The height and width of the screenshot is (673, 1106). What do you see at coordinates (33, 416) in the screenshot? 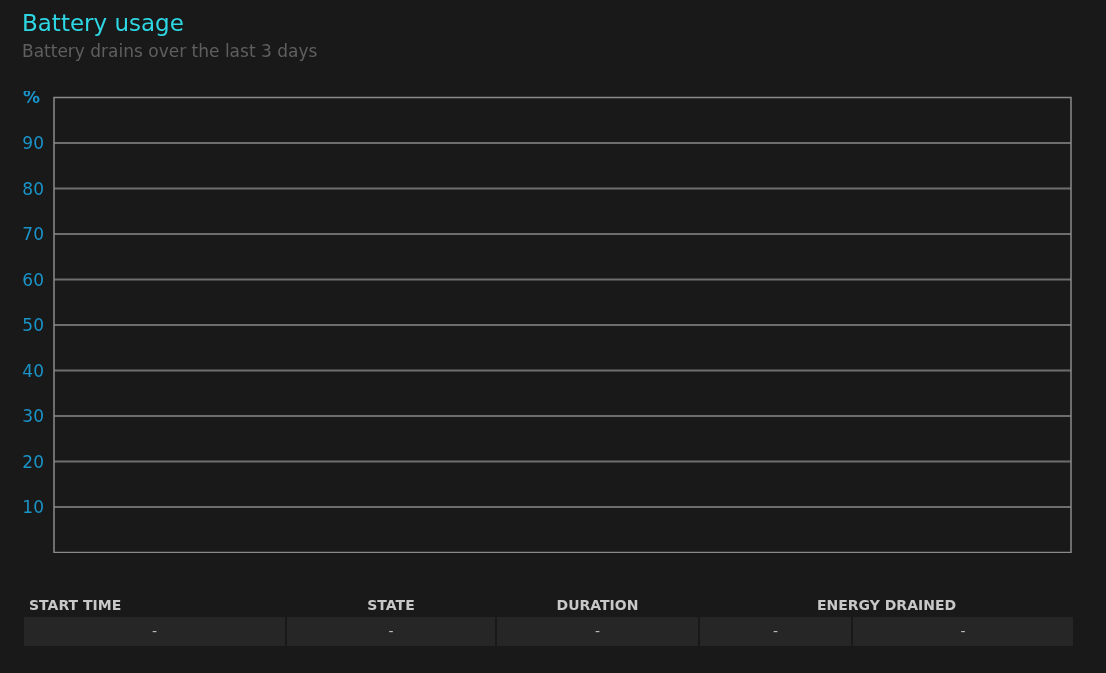
I see `y-tick-label: 30` at bounding box center [33, 416].